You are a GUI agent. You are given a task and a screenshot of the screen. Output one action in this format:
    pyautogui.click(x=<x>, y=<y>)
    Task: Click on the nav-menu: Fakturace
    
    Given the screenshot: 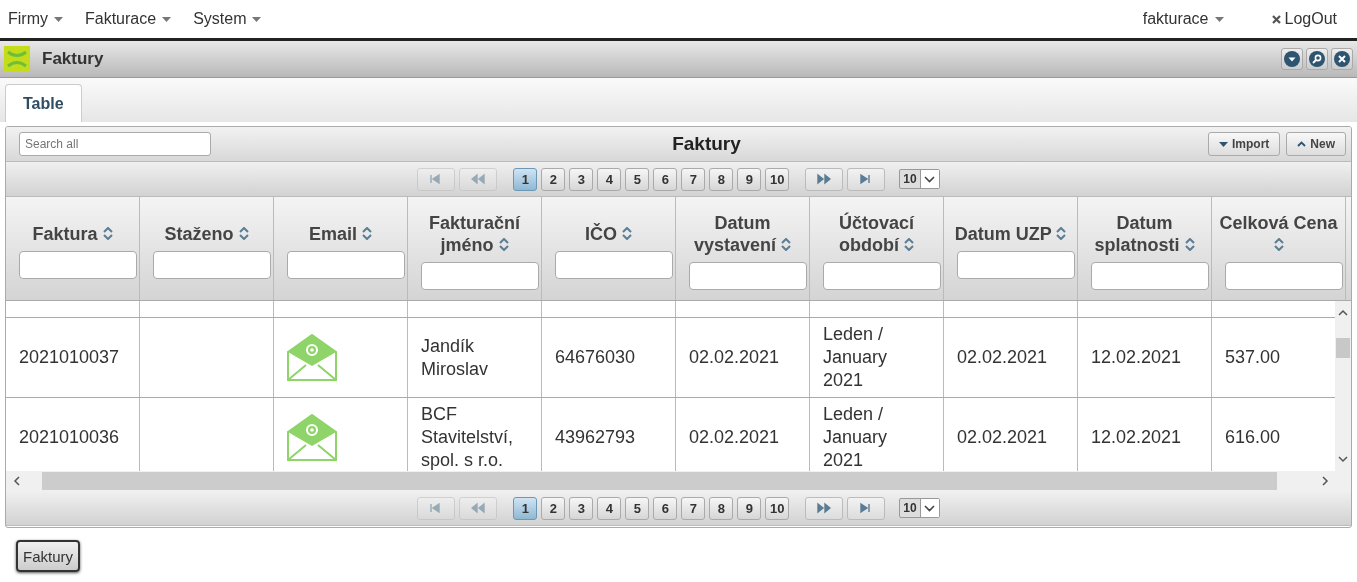 What is the action you would take?
    pyautogui.click(x=128, y=19)
    